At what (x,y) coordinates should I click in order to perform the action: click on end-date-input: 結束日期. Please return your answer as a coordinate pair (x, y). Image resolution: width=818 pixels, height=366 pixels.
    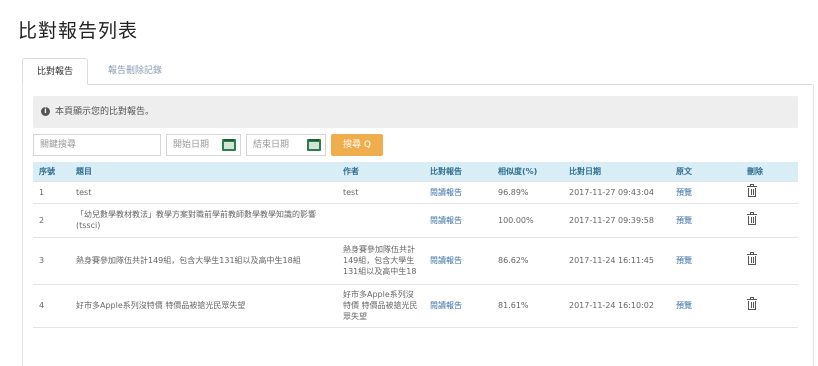
    Looking at the image, I should click on (286, 145).